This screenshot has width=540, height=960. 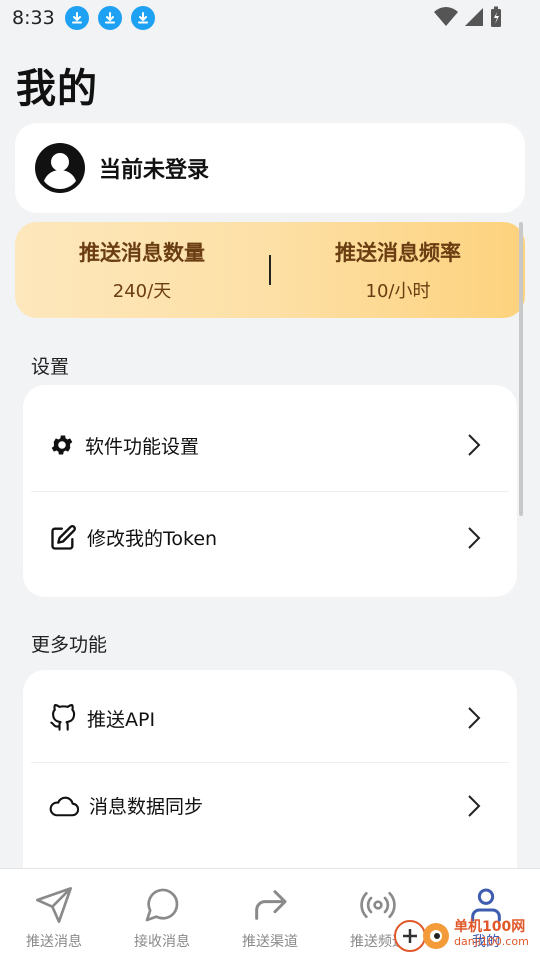 What do you see at coordinates (50, 367) in the screenshot?
I see `section-label-settings: 设置` at bounding box center [50, 367].